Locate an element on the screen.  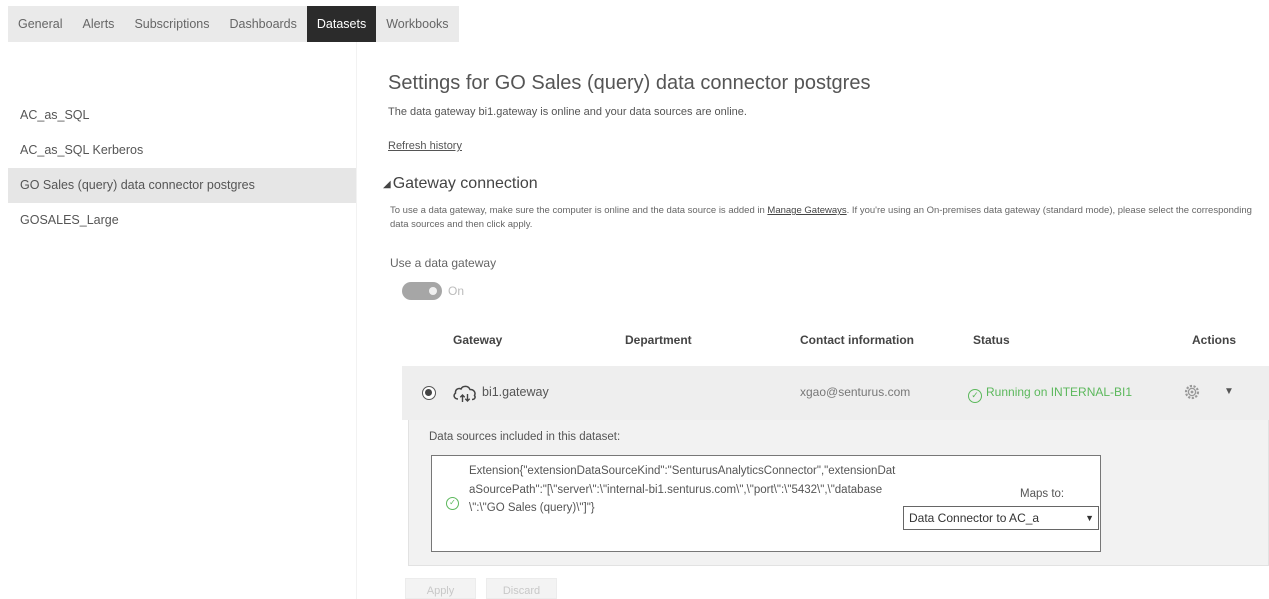
cloud-gateway-icon is located at coordinates (464, 393).